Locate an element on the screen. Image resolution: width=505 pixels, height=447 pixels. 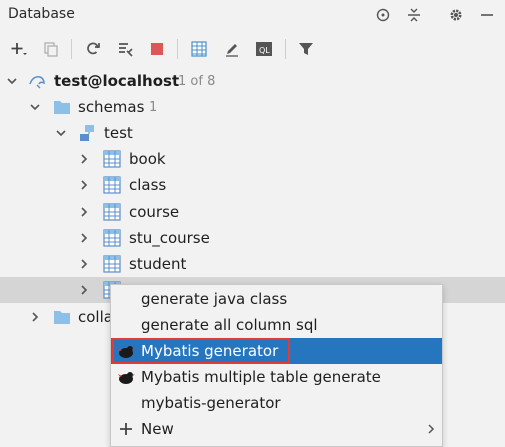
stop-icon is located at coordinates (157, 49).